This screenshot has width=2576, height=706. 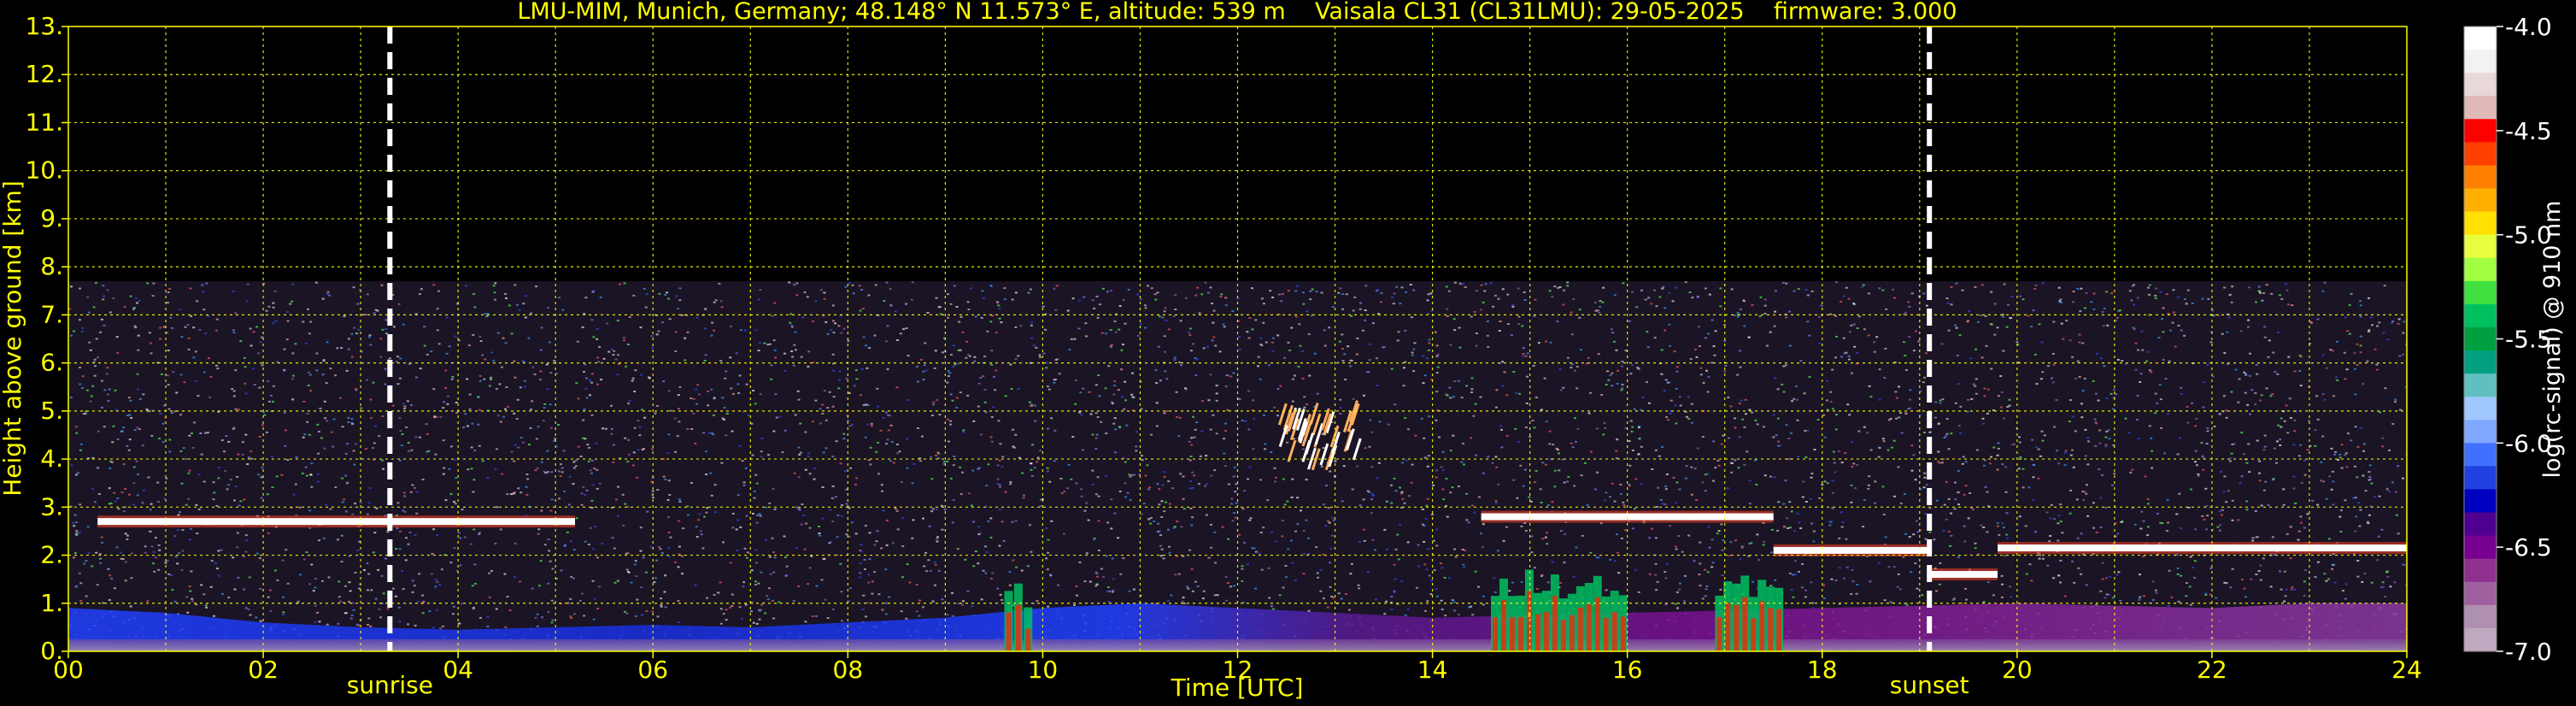 What do you see at coordinates (2552, 340) in the screenshot?
I see `colorbar-label: log(rc-signal) @ 910 nm` at bounding box center [2552, 340].